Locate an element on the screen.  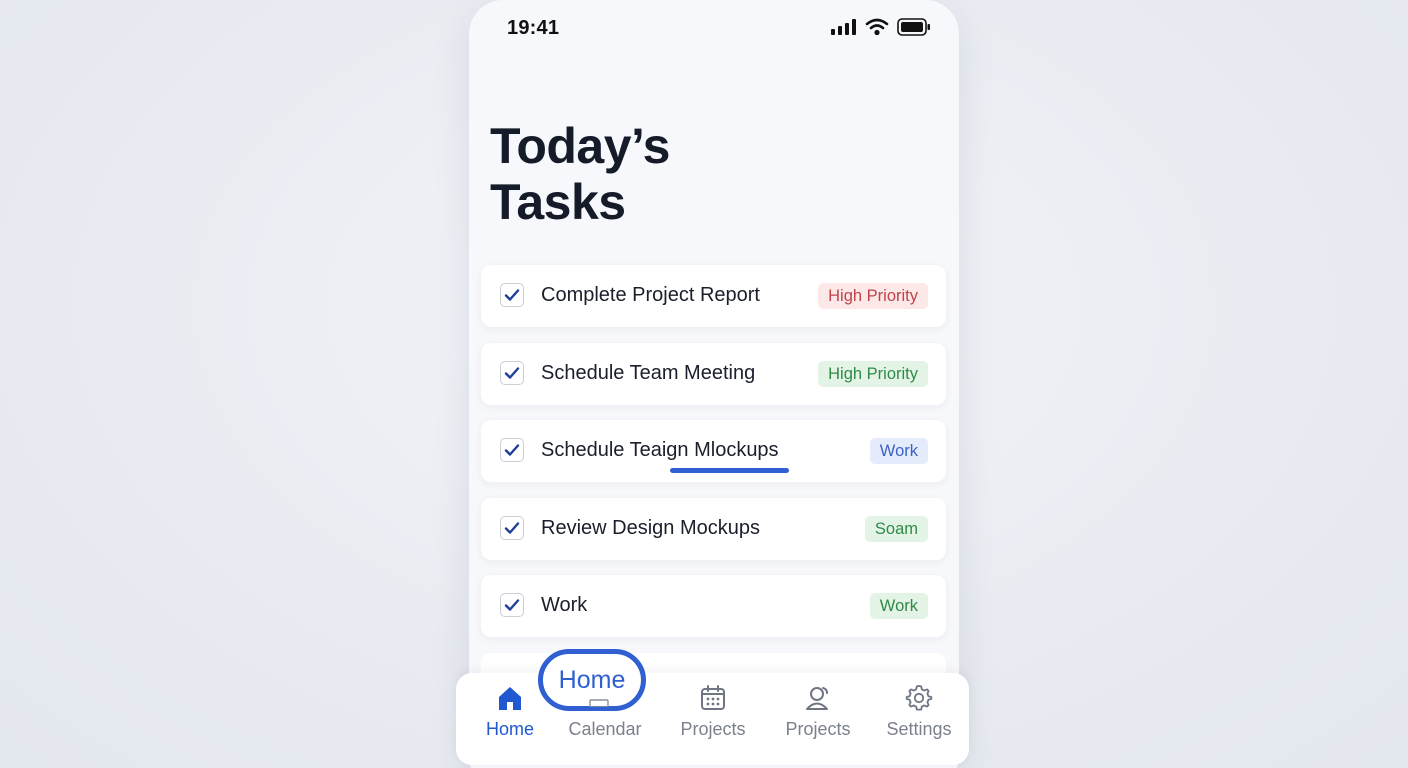
status-bar: 19:41 is located at coordinates (714, 28).